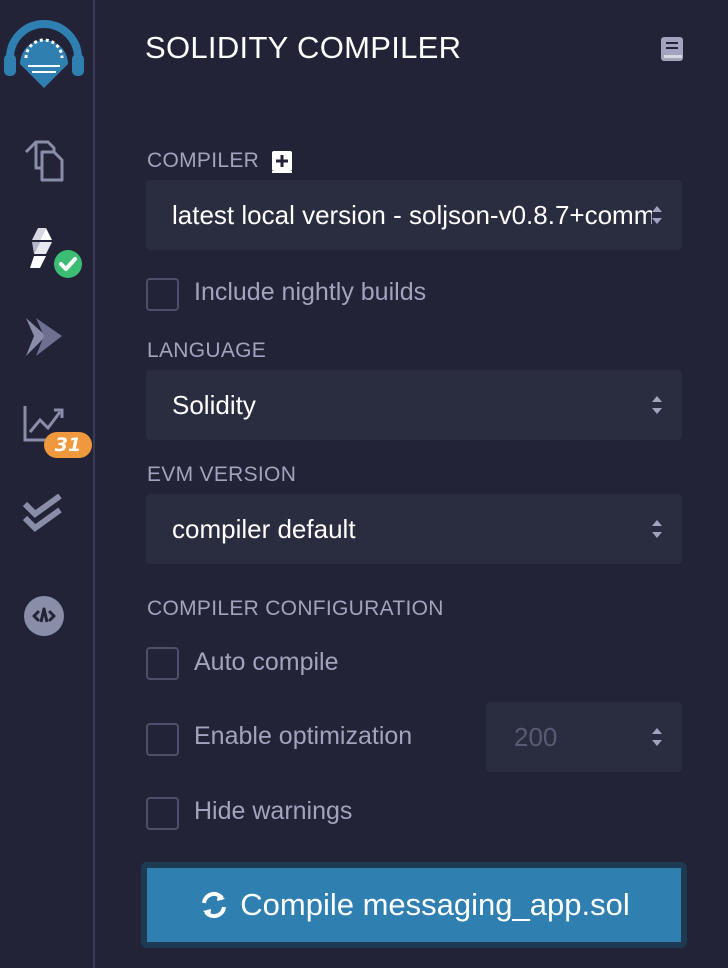 The image size is (728, 968). I want to click on compile-button-label: Compile messaging_app.sol, so click(435, 904).